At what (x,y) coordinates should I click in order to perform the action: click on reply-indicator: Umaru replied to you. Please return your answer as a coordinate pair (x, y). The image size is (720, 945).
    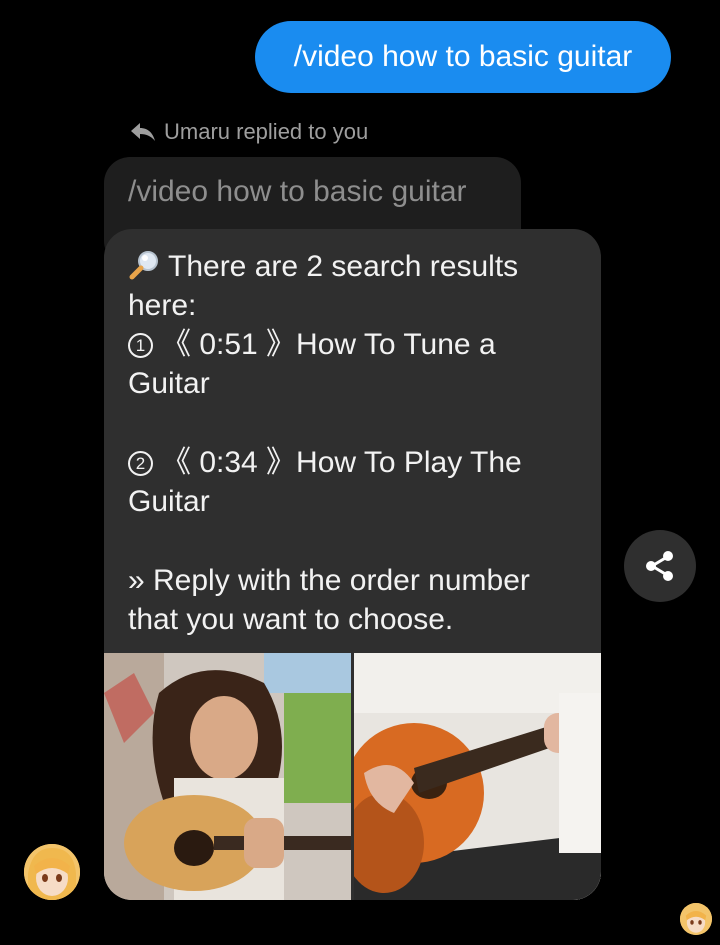
    Looking at the image, I should click on (249, 132).